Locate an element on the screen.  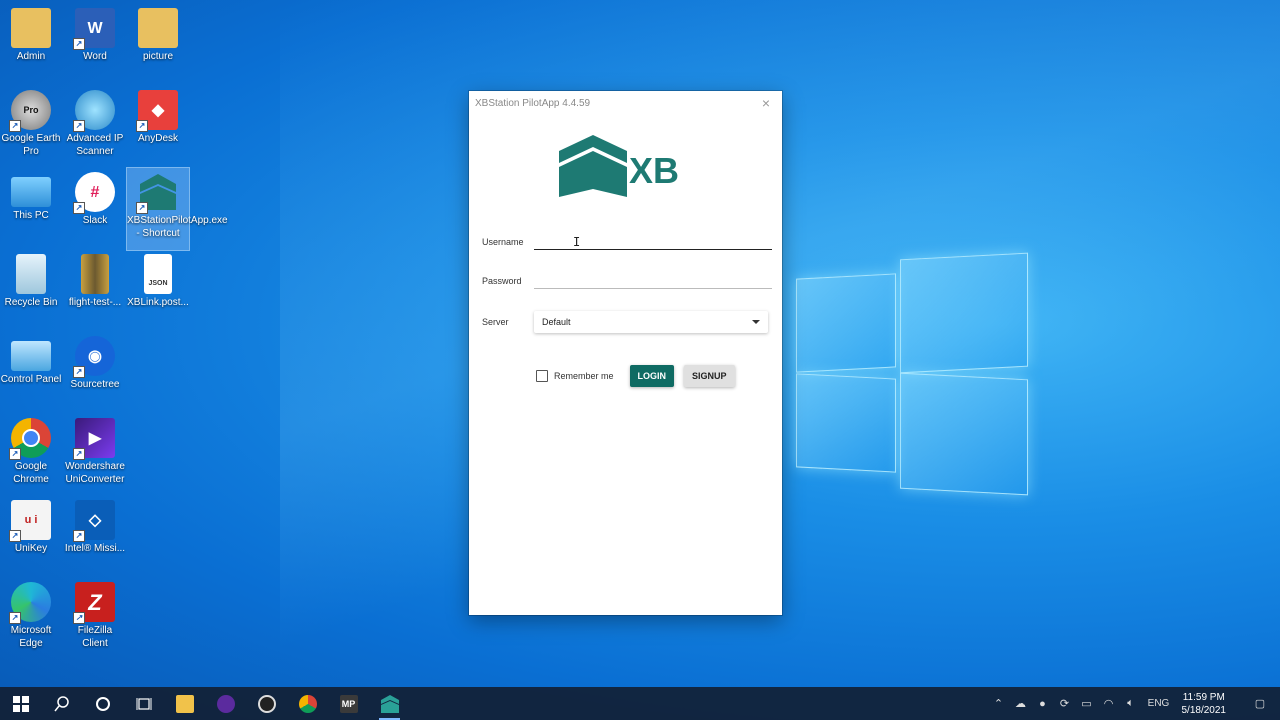
task-view-button is located at coordinates (143, 703).